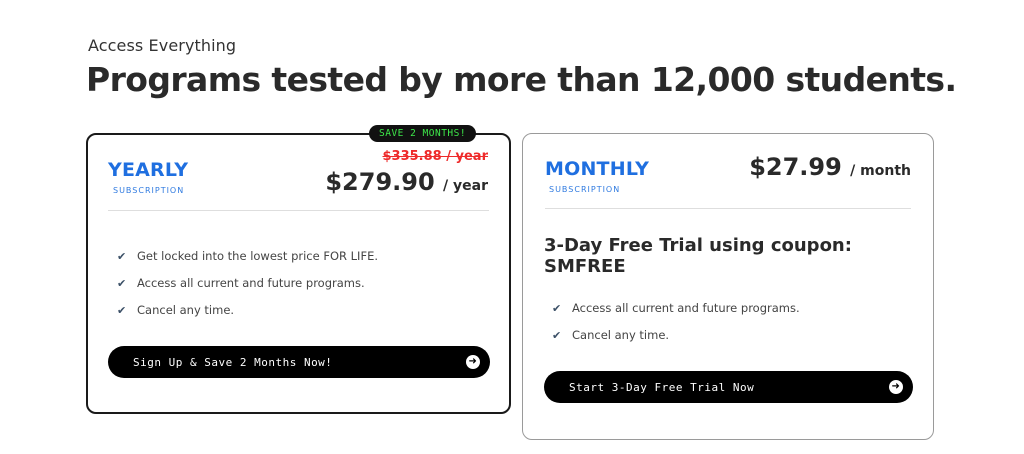 The width and height of the screenshot is (1024, 454). I want to click on monthly-plan-name: MONTHLY, so click(597, 169).